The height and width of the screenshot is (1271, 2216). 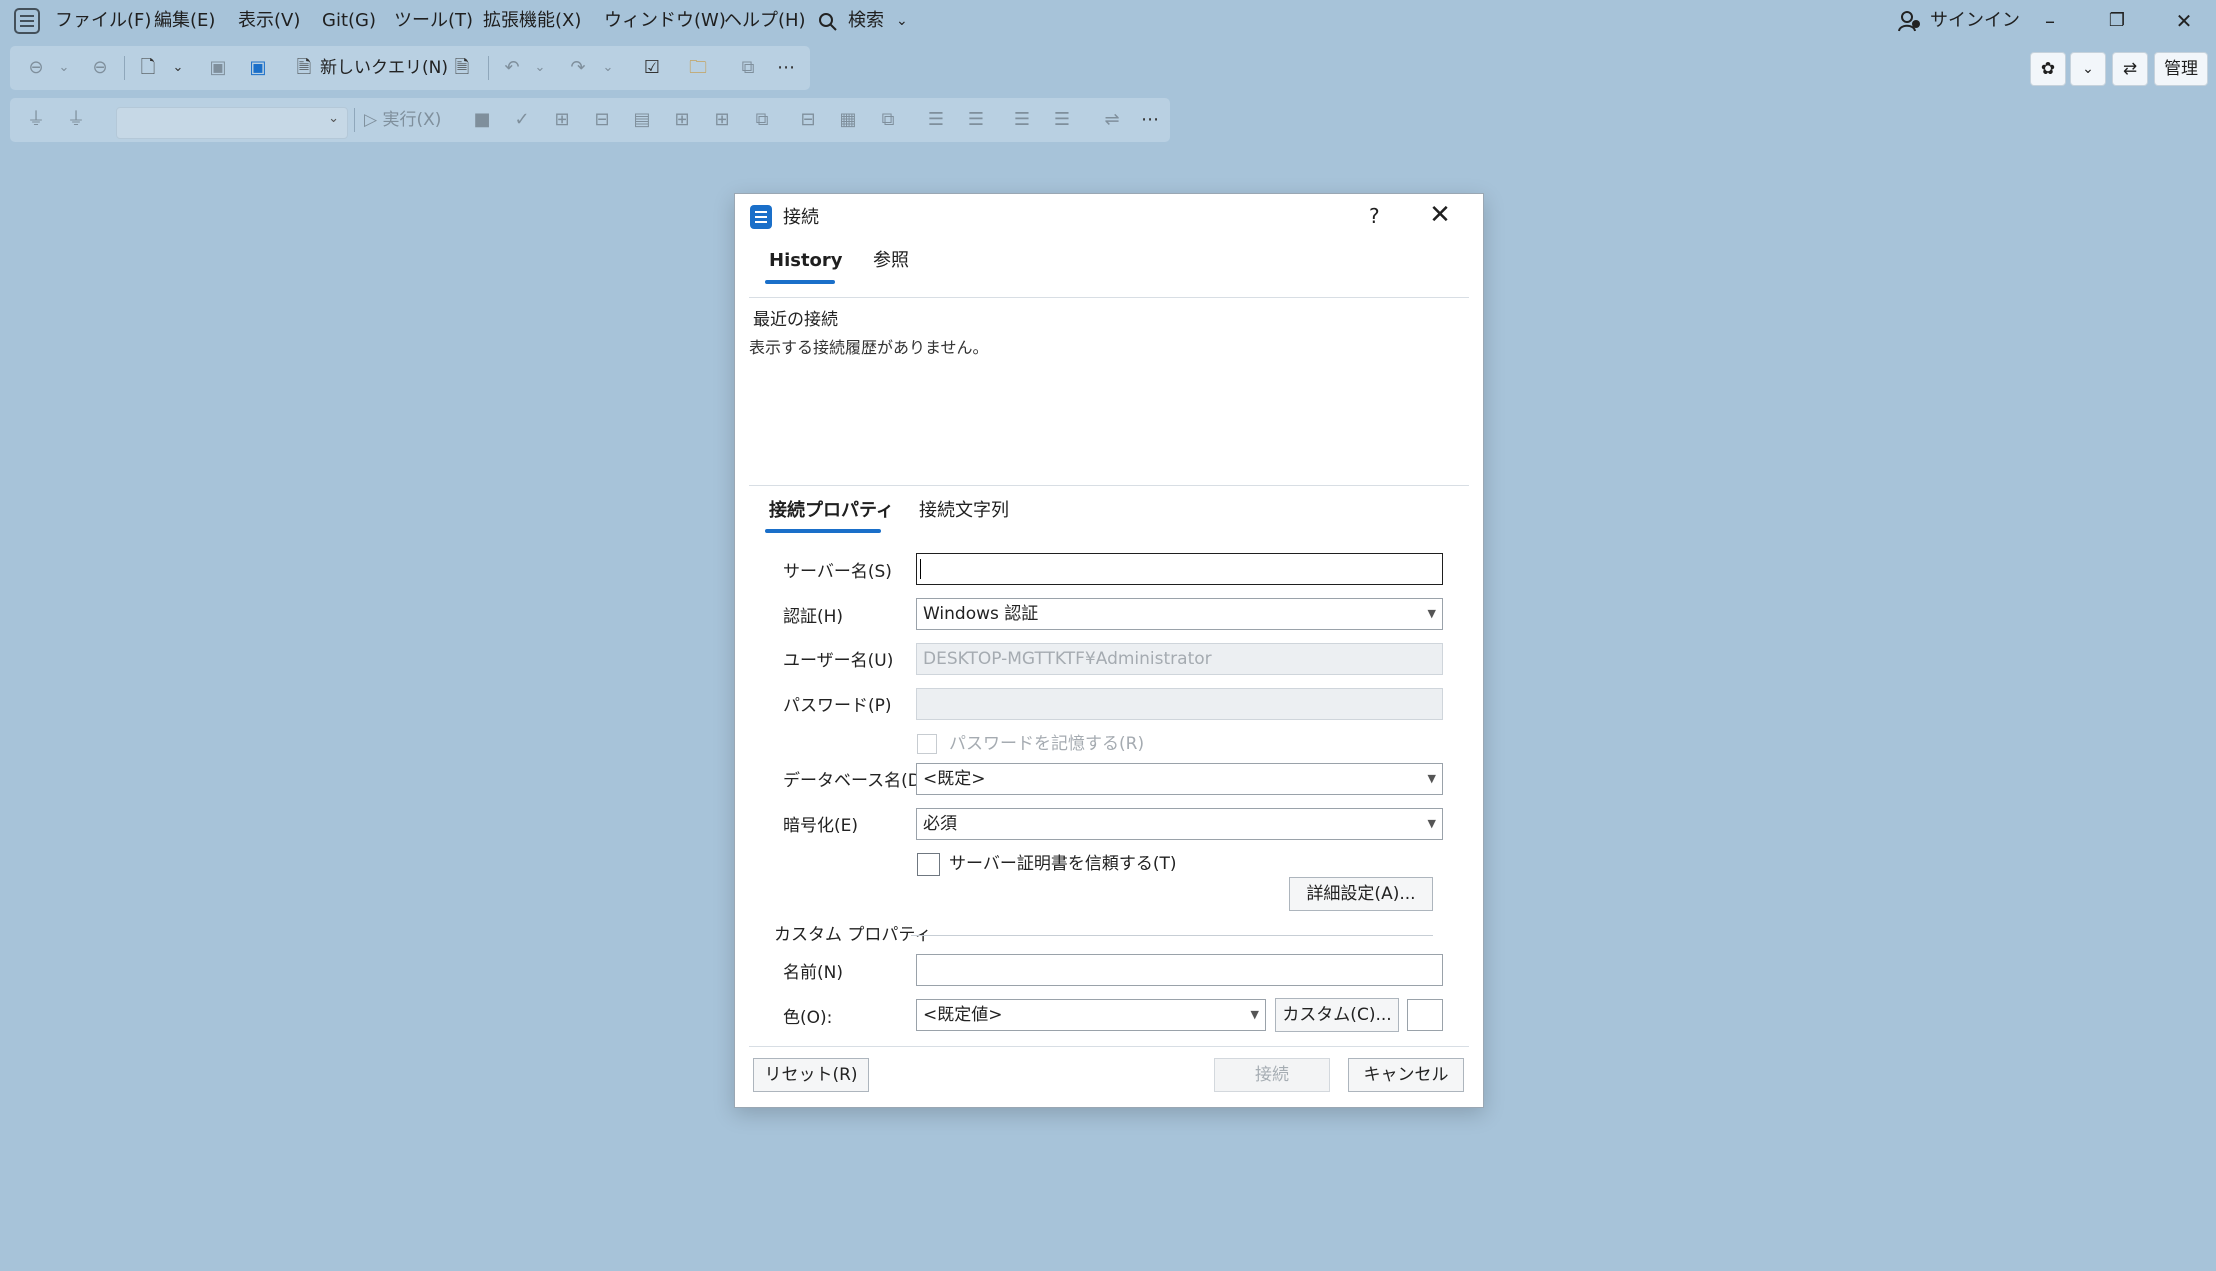 What do you see at coordinates (76, 120) in the screenshot?
I see `change-connection-icon: ⏚` at bounding box center [76, 120].